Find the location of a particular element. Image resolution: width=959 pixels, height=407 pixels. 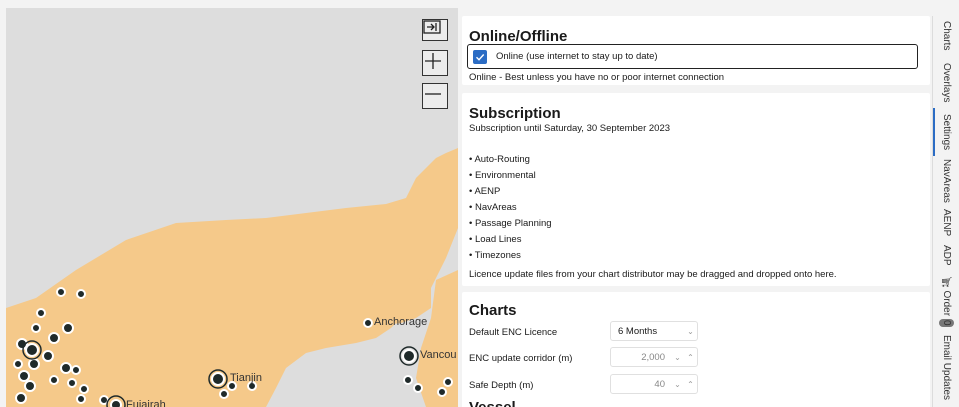

tab-settings-label: Settings is located at coordinates (946, 132).